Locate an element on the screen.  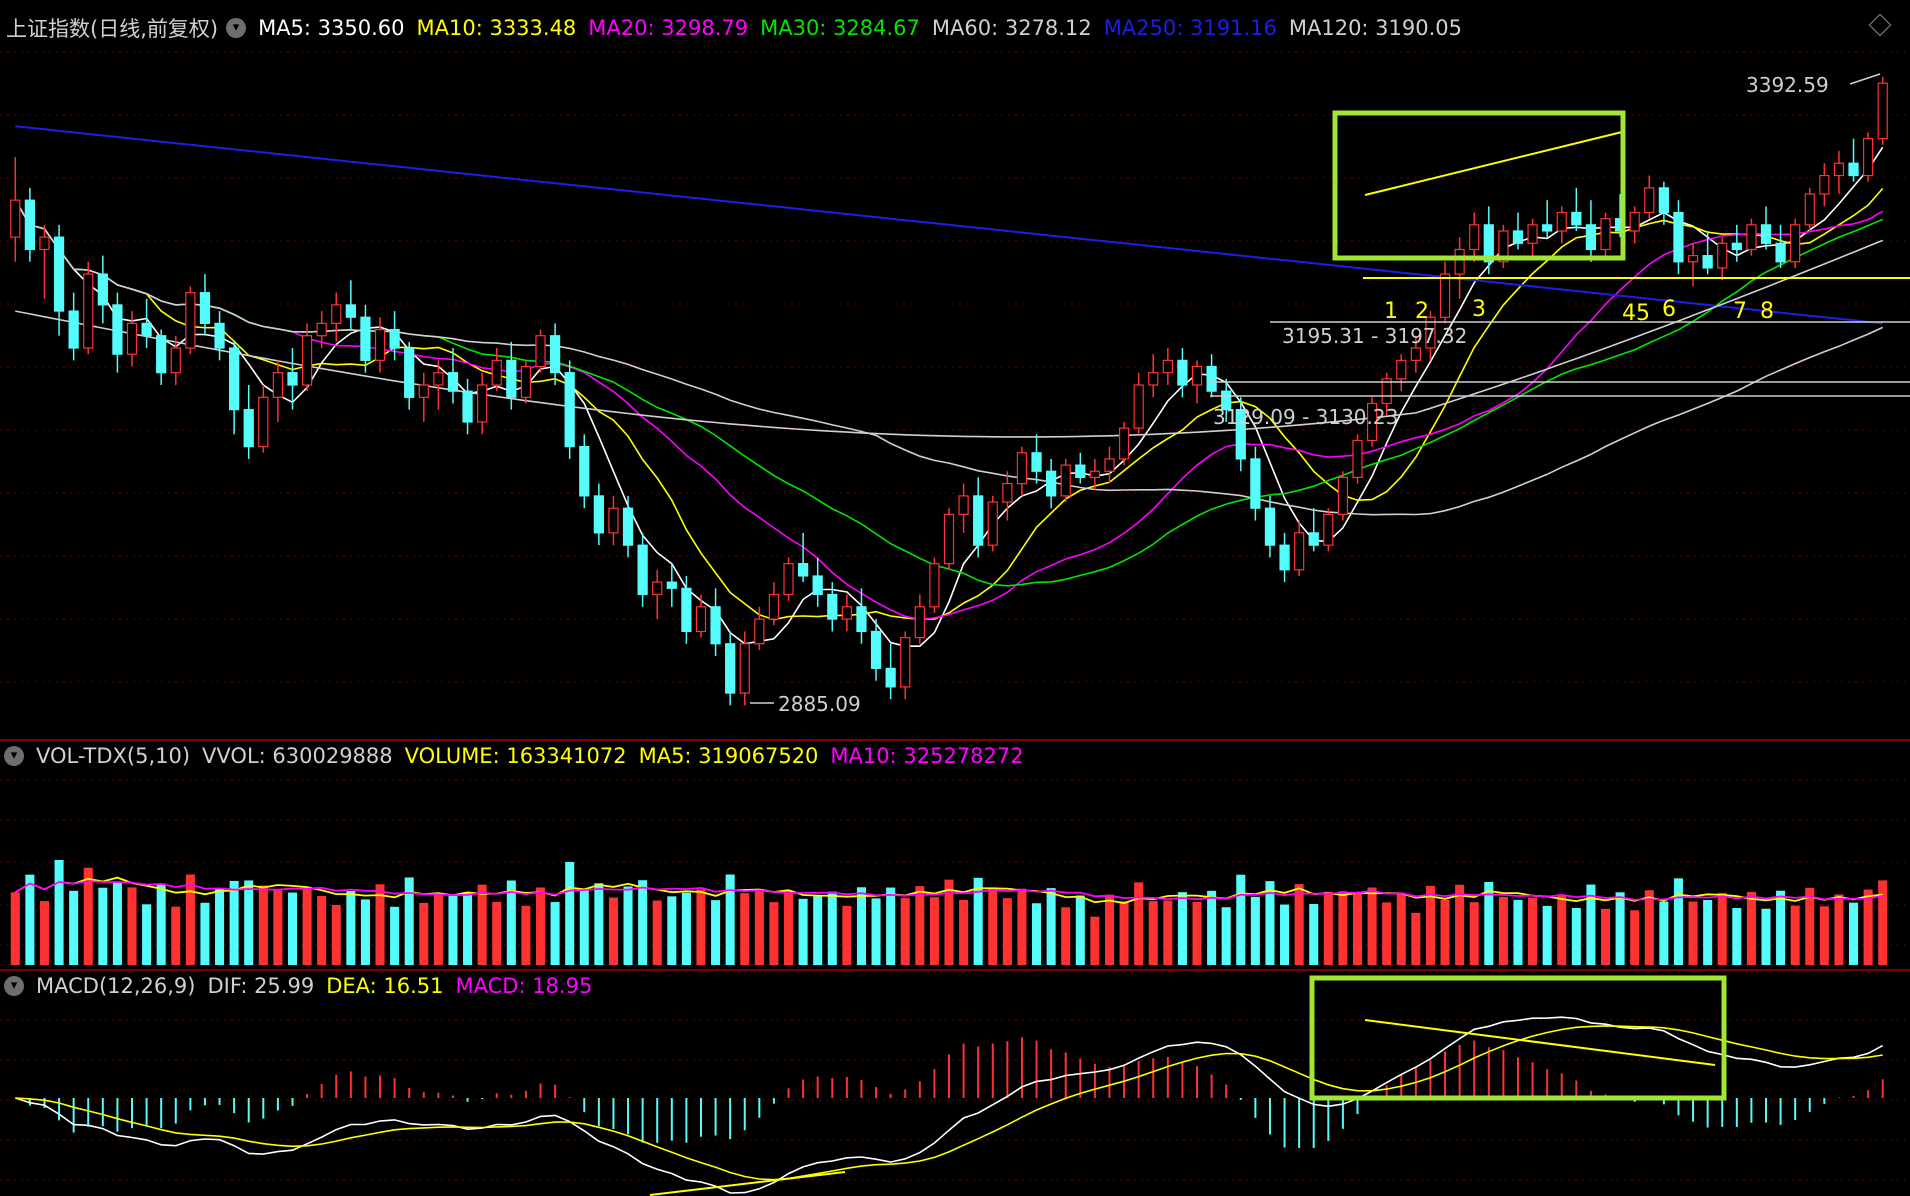
macd-histogram is located at coordinates (949, 1092).